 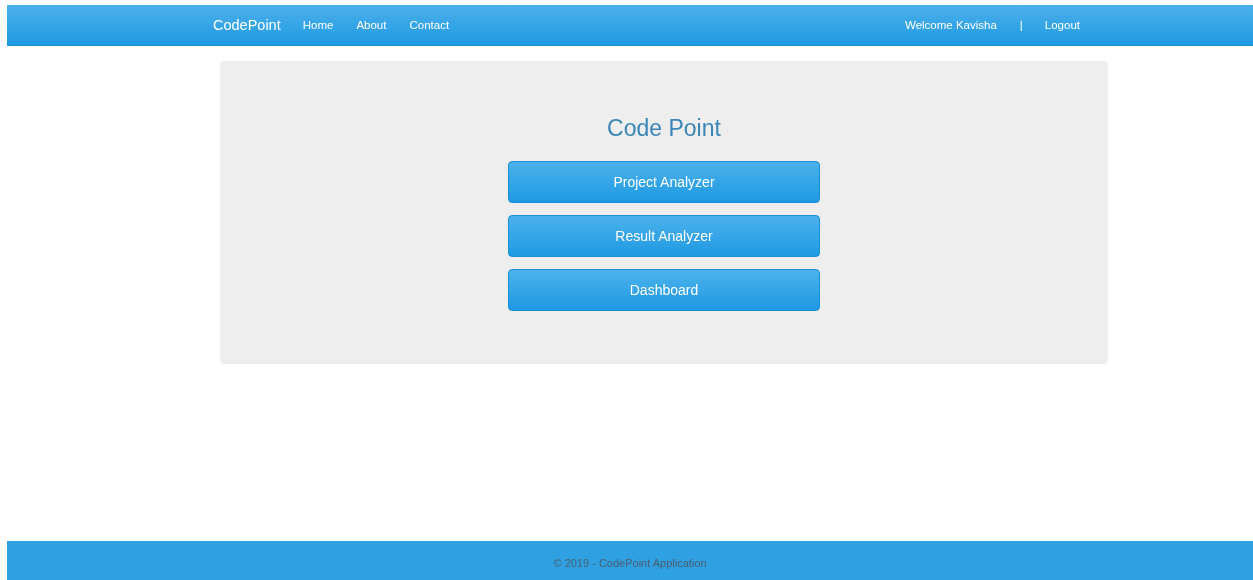 What do you see at coordinates (1062, 25) in the screenshot?
I see `logout-link: Logout` at bounding box center [1062, 25].